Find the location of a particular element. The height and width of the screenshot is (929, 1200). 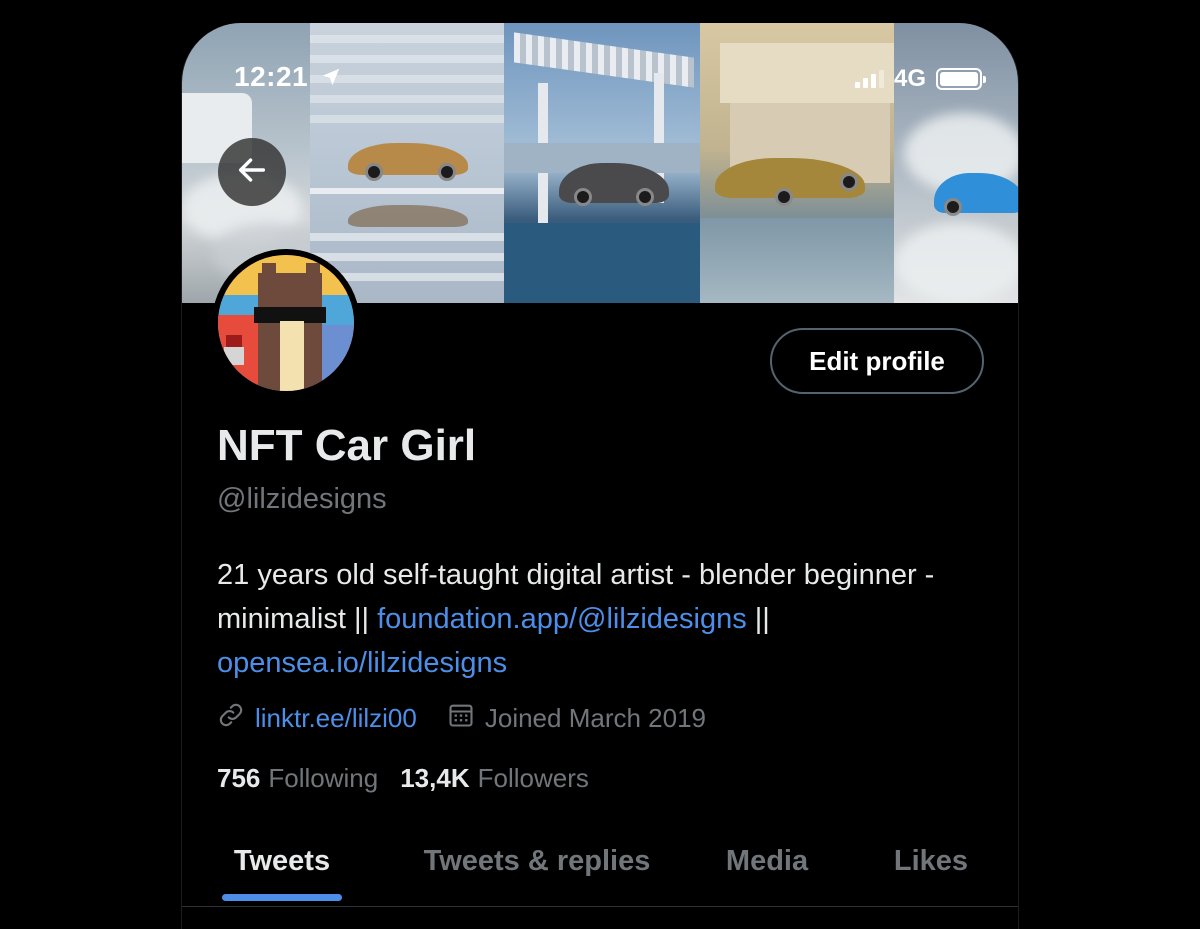

following-stat: 756 Following is located at coordinates (297, 778).